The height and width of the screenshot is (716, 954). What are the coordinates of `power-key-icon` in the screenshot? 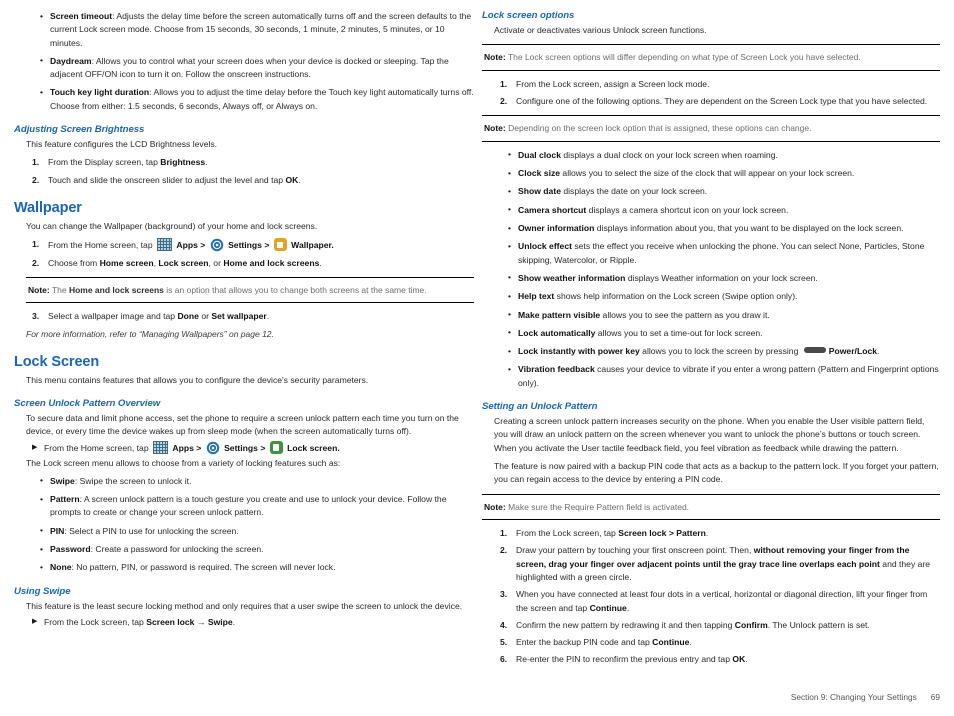 It's located at (814, 350).